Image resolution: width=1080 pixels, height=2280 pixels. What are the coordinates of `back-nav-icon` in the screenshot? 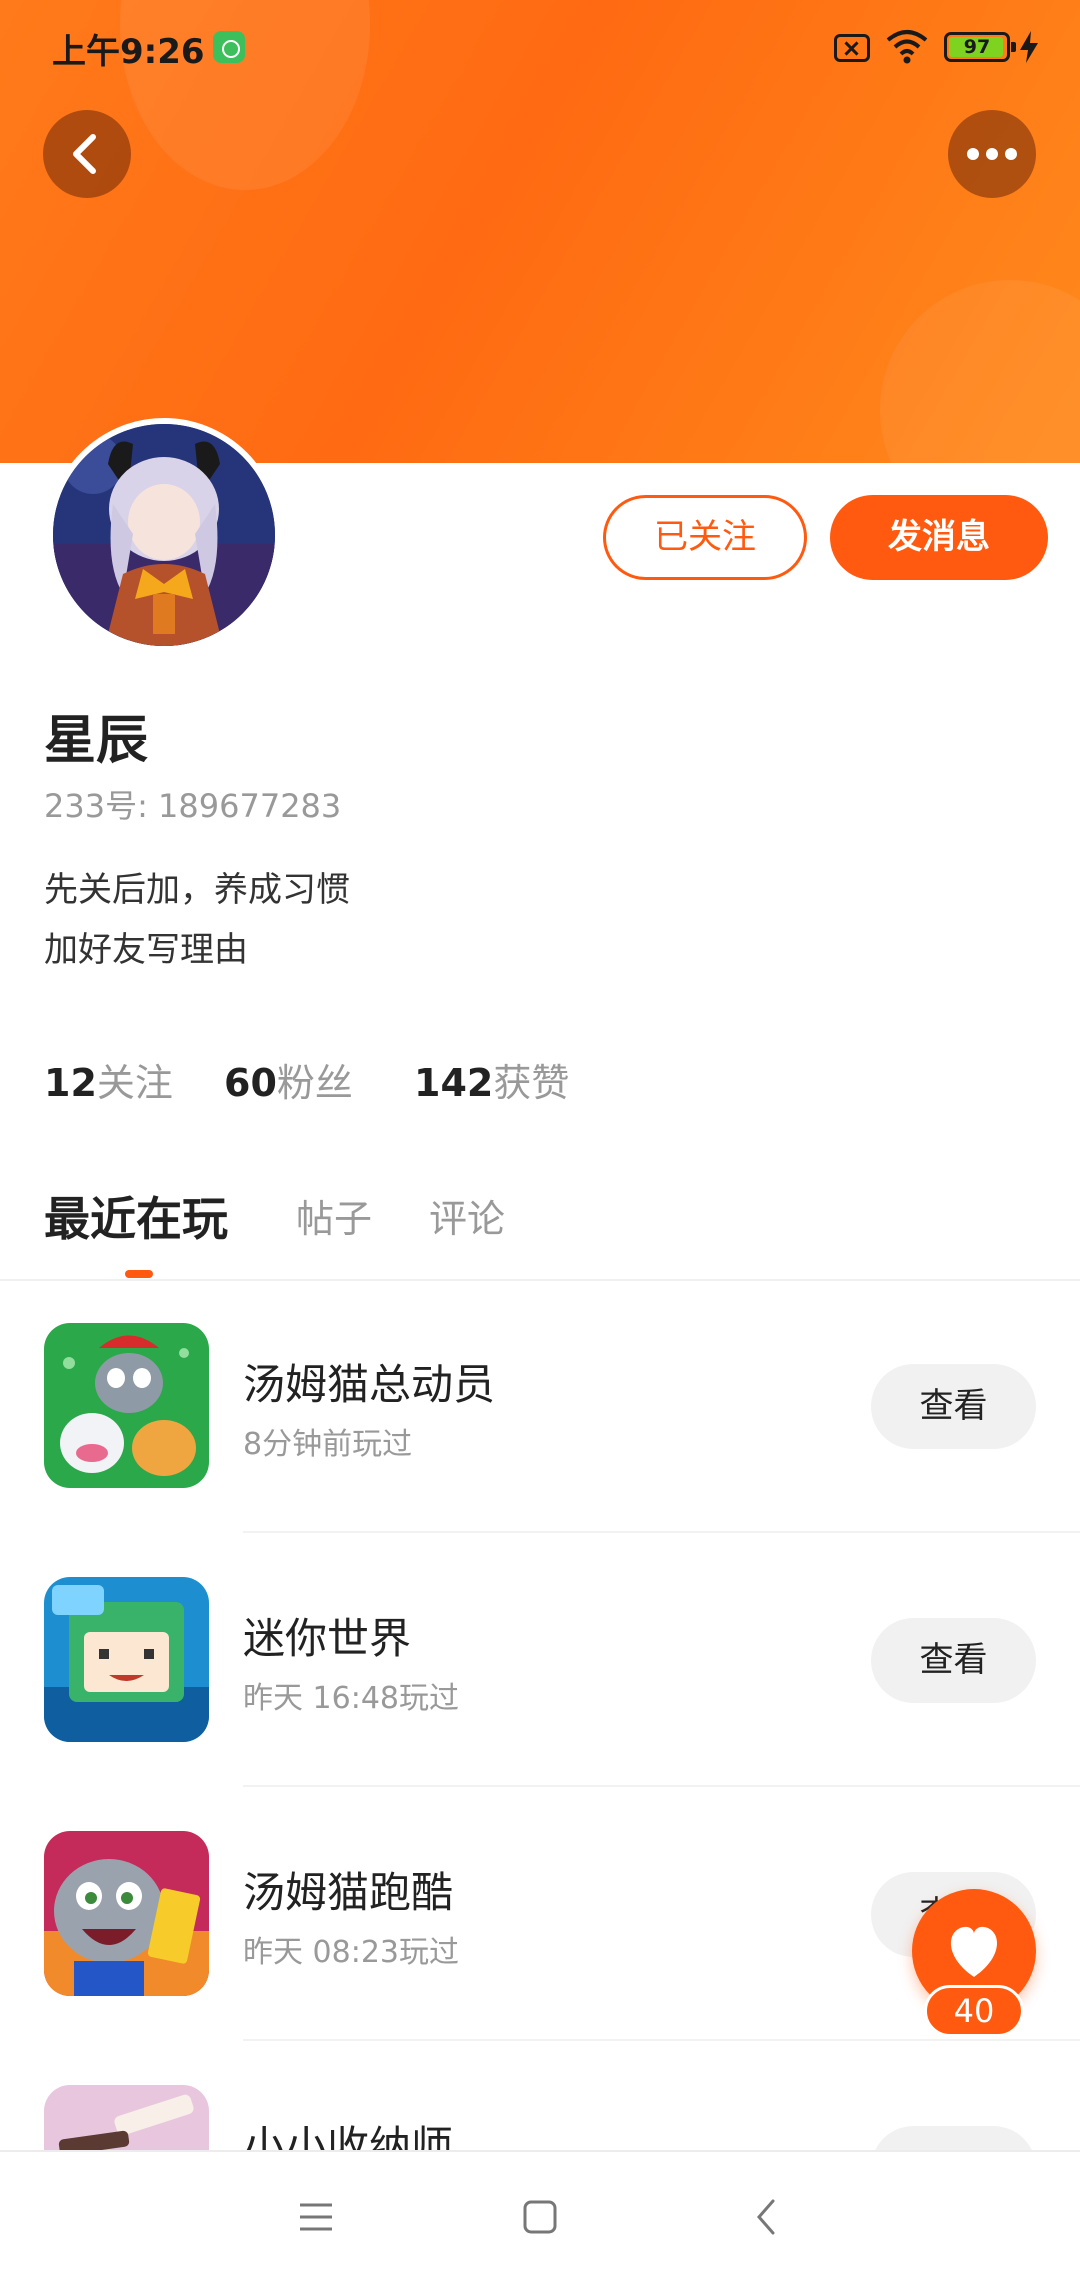 It's located at (767, 2217).